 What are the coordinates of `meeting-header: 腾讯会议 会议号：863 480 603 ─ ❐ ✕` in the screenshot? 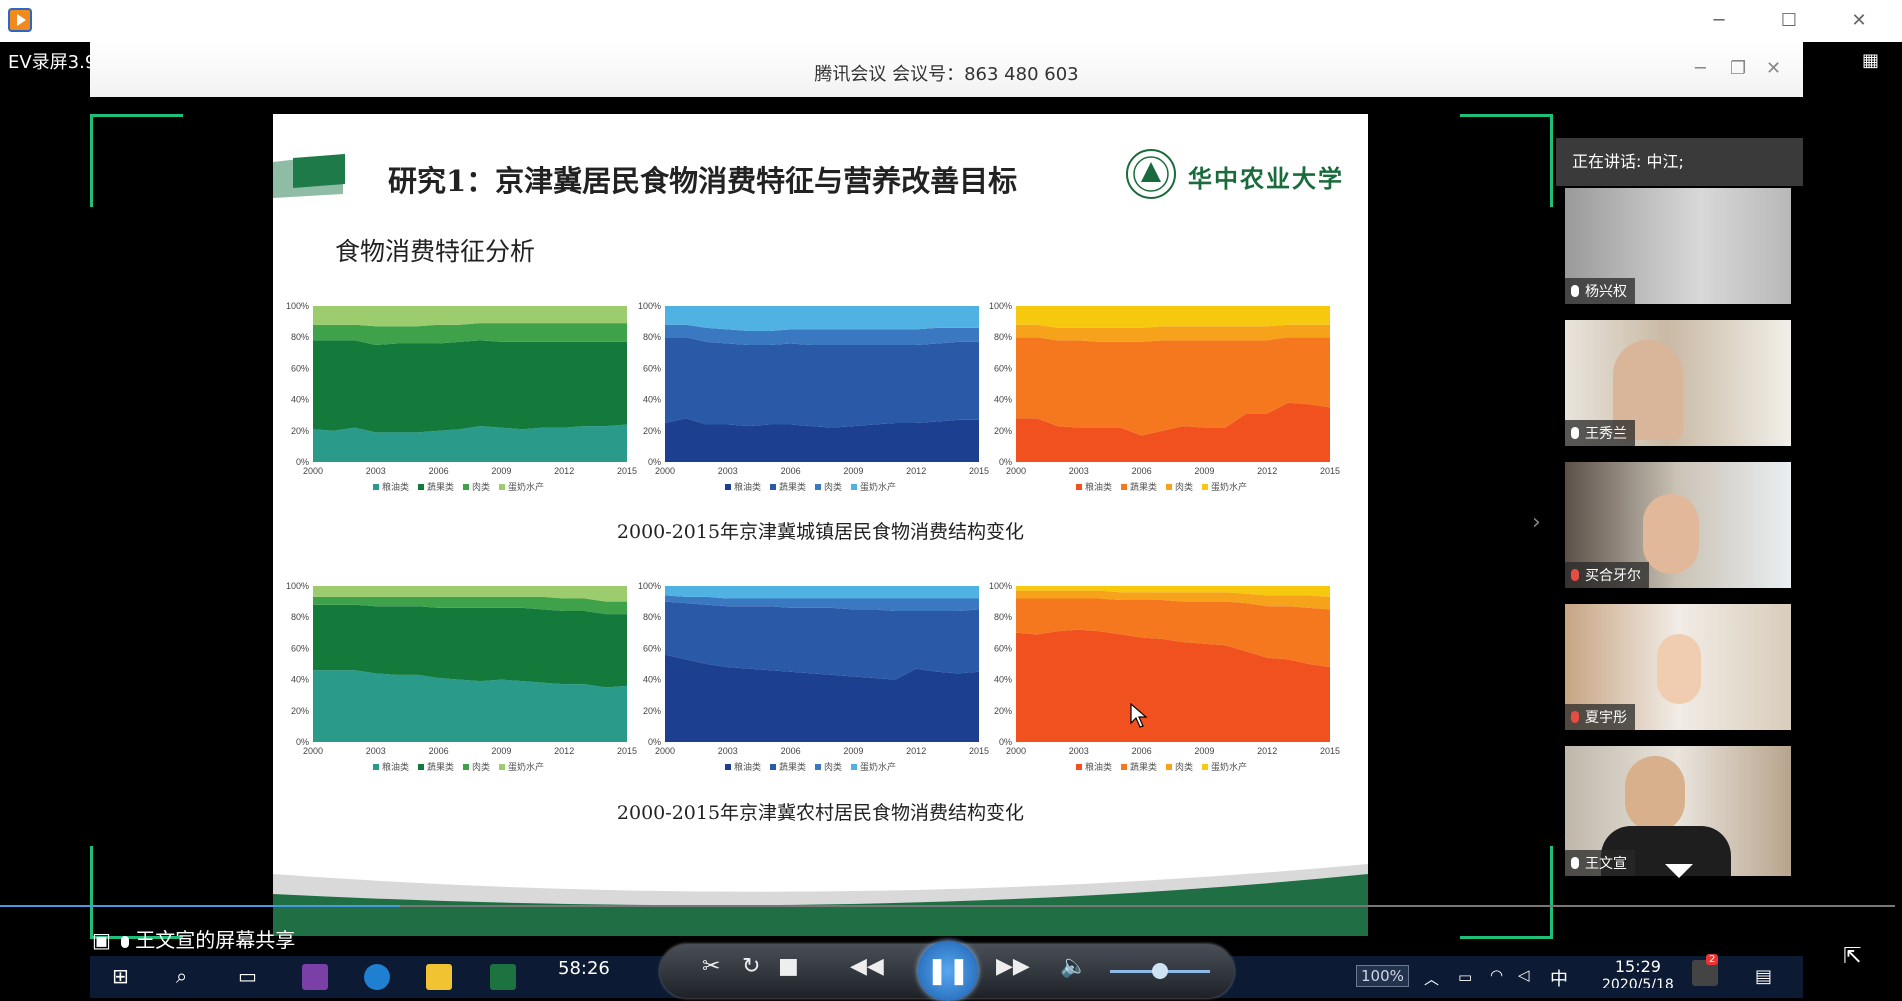 It's located at (946, 69).